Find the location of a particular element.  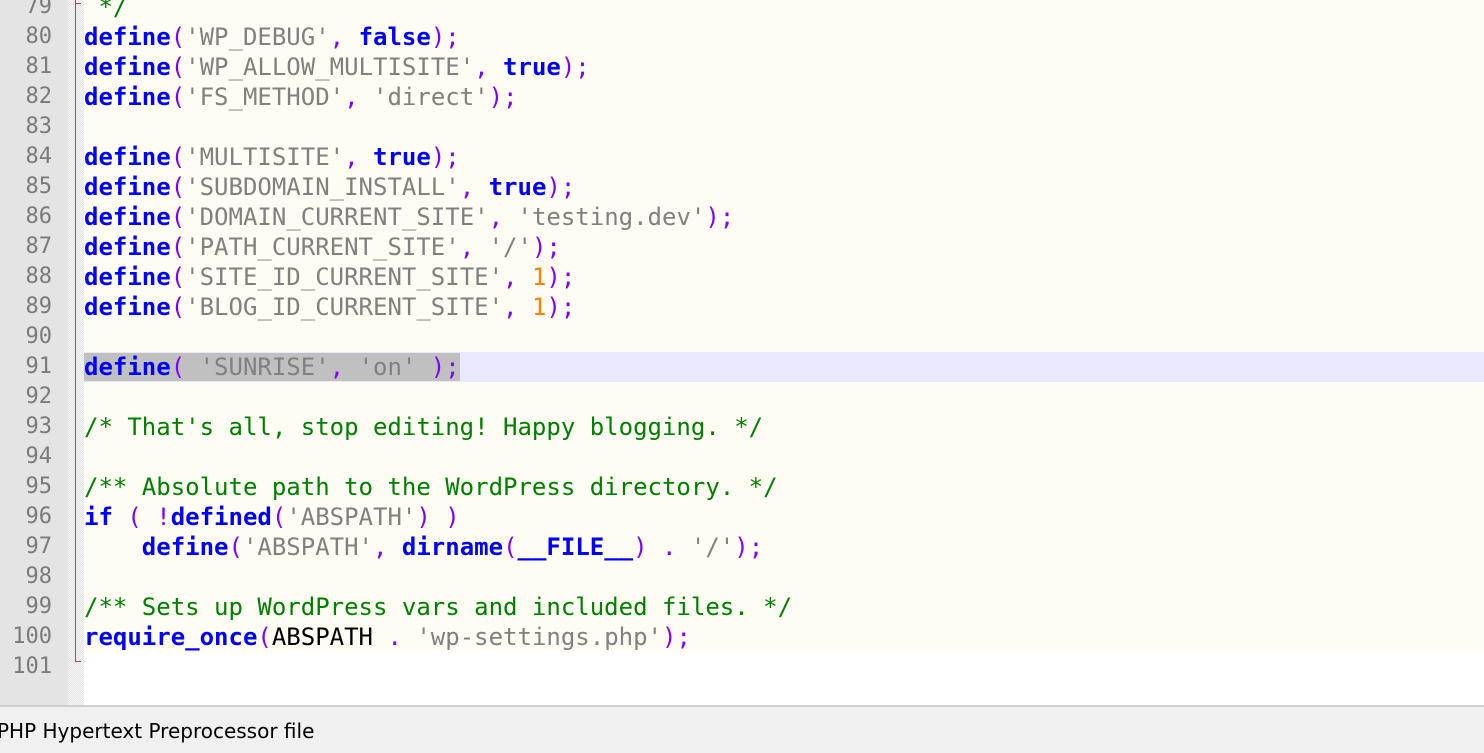

line-number: 96 is located at coordinates (39, 516).